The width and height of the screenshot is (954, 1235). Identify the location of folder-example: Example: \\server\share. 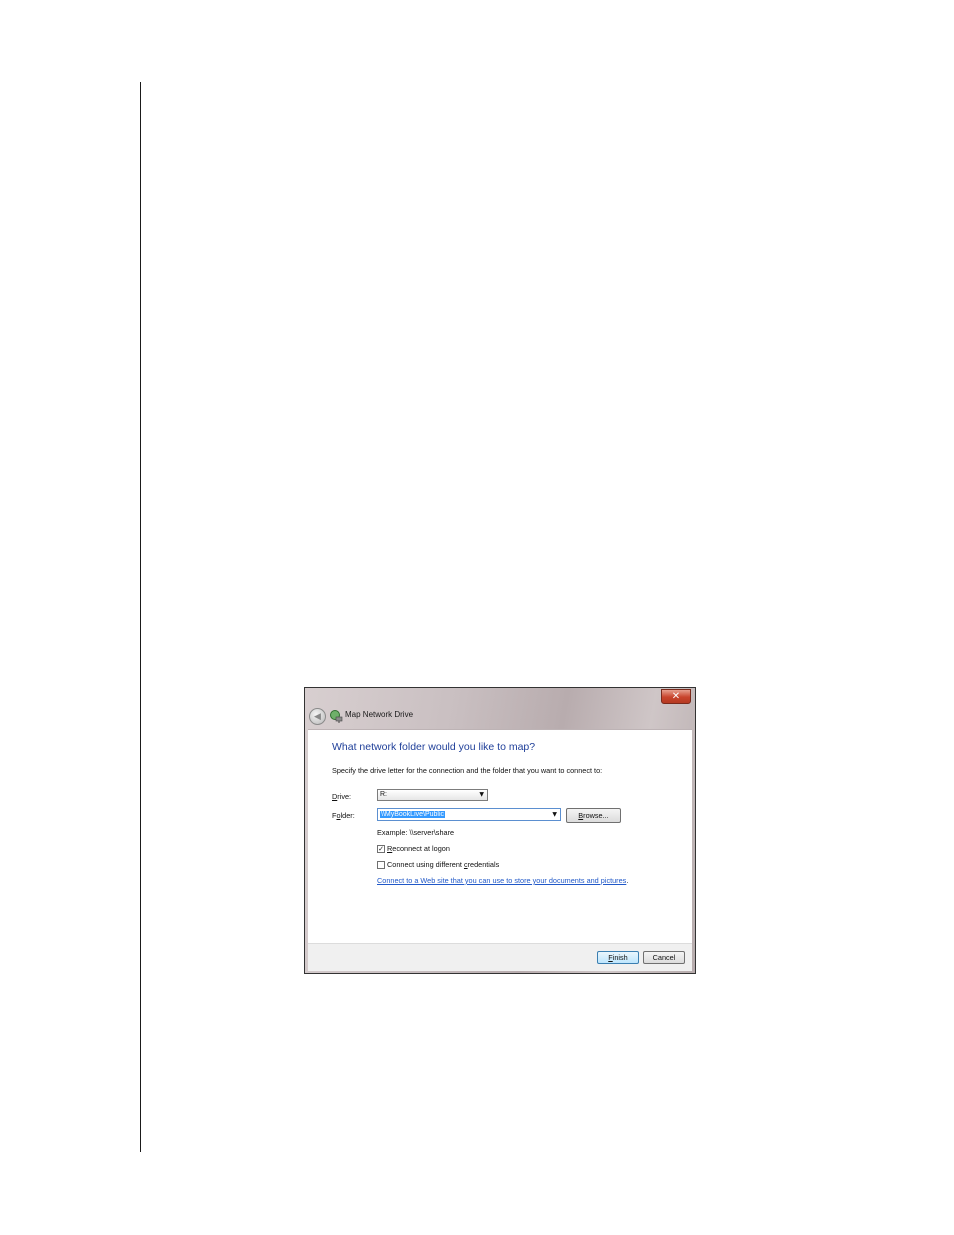
(416, 832).